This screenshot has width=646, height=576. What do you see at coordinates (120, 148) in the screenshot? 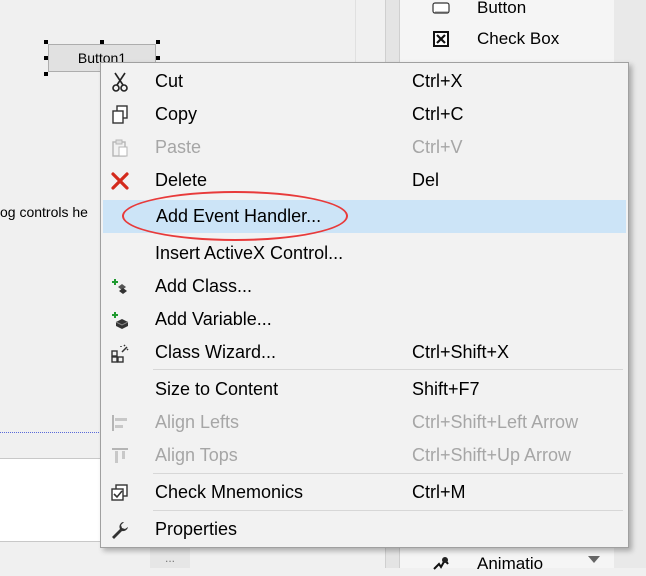
I see `paste-icon` at bounding box center [120, 148].